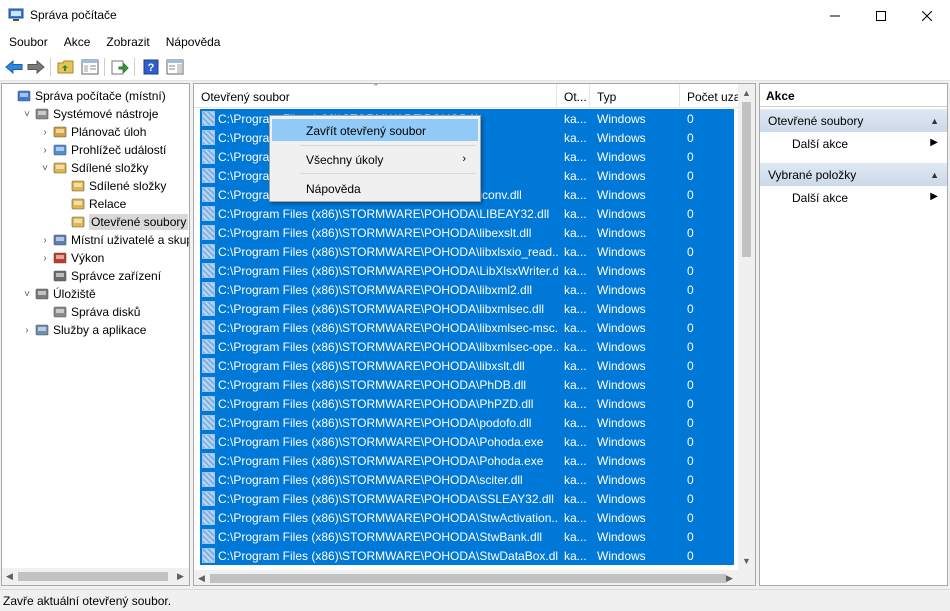 Image resolution: width=950 pixels, height=611 pixels. What do you see at coordinates (746, 93) in the screenshot?
I see `scroll-up-icon: ▲` at bounding box center [746, 93].